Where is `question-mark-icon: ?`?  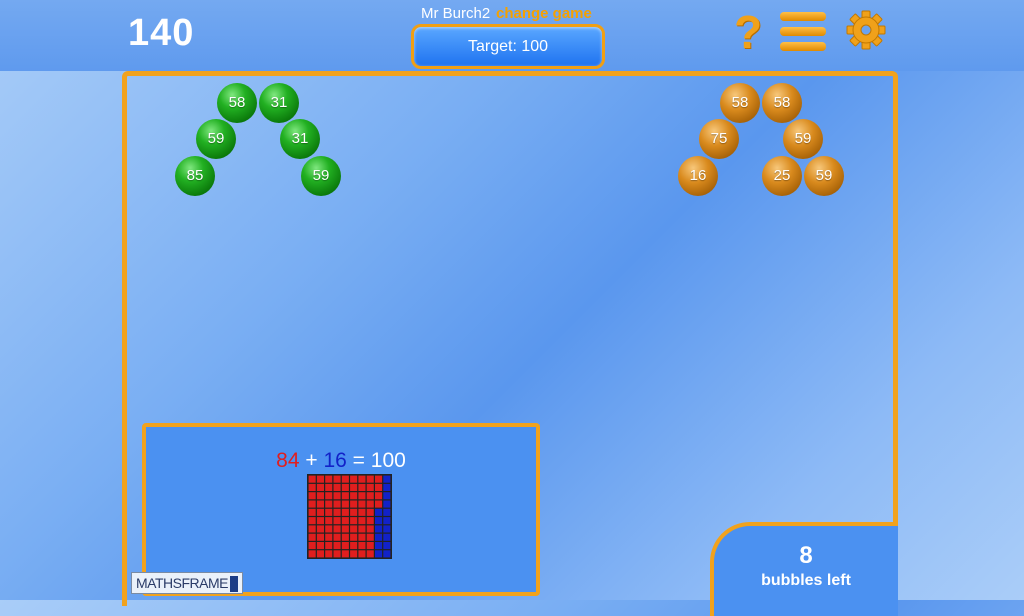
question-mark-icon: ? is located at coordinates (748, 32).